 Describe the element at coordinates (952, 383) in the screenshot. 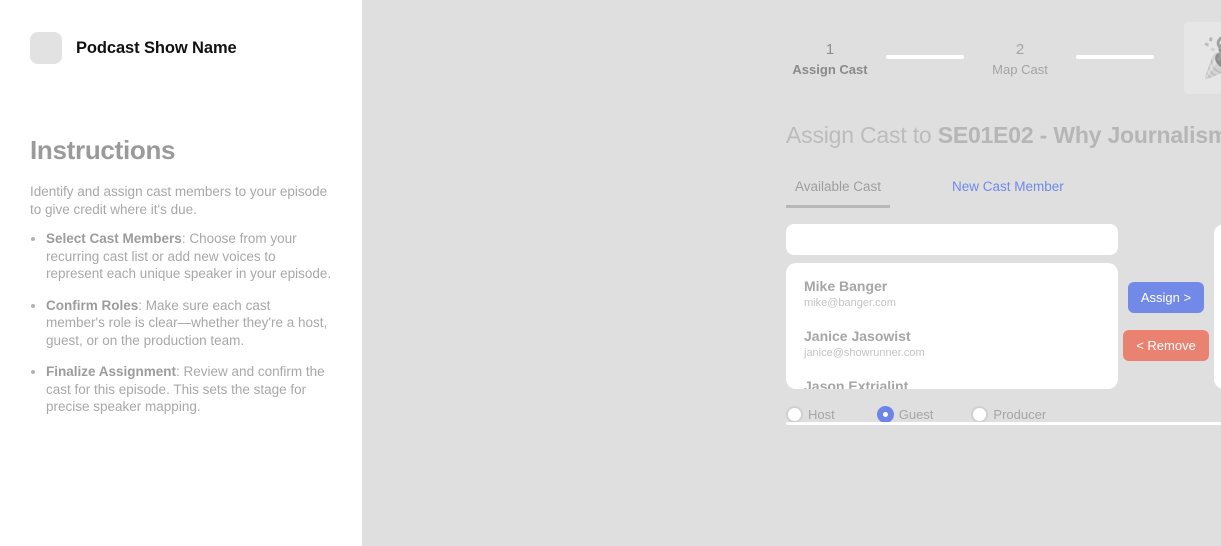

I see `list-item: Jason Extrialint jasion@showrunner.com` at that location.